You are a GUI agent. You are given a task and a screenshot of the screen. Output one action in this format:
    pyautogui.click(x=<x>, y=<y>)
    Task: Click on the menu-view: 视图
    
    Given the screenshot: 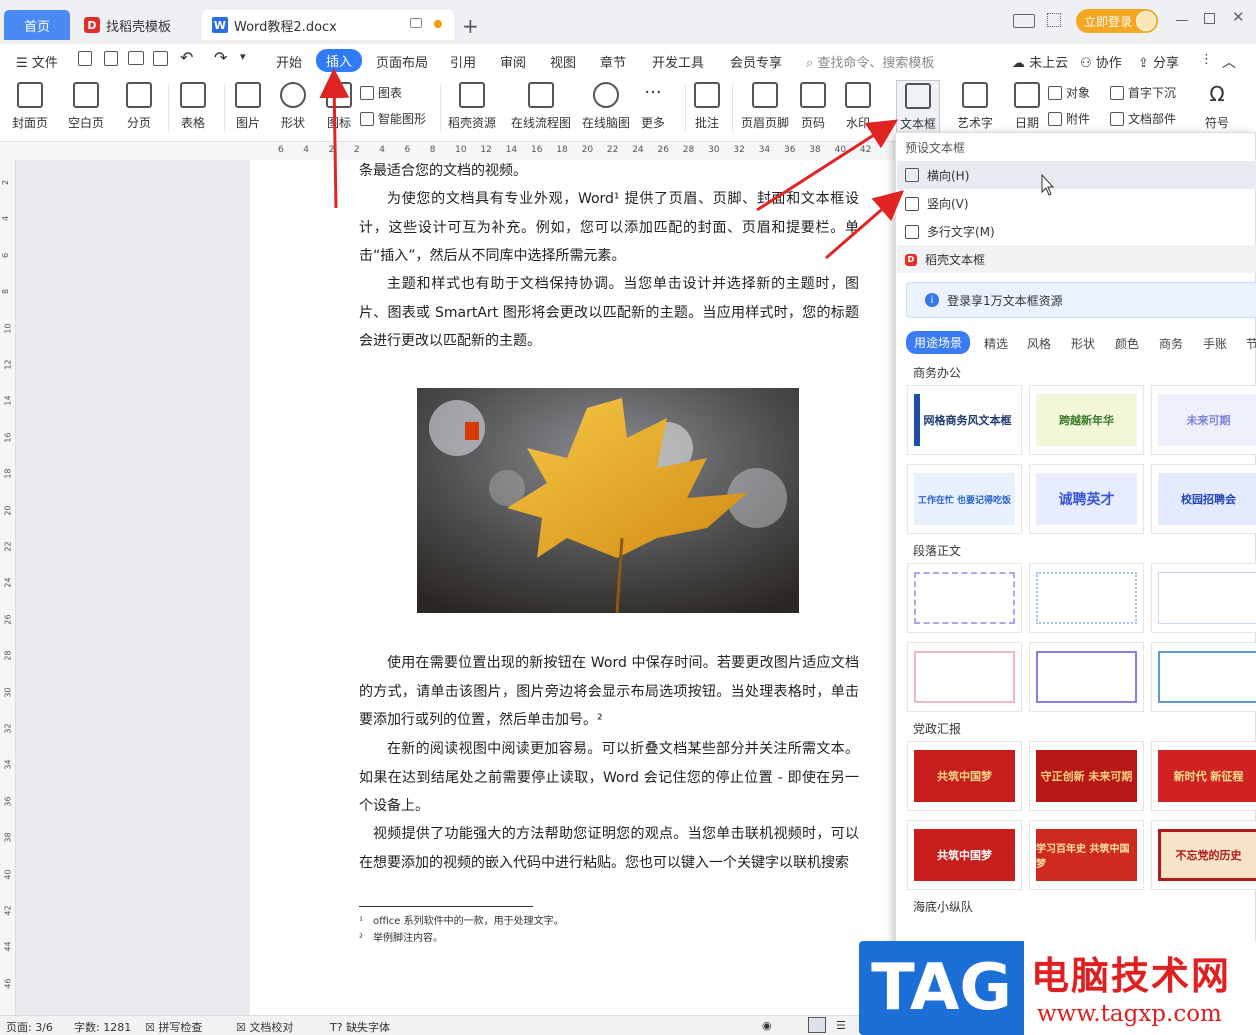 What is the action you would take?
    pyautogui.click(x=563, y=61)
    